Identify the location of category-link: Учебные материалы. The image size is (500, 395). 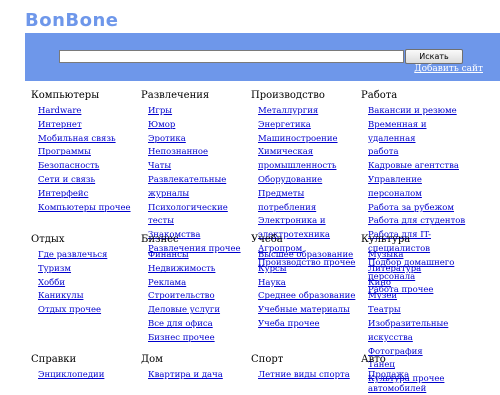
(304, 310).